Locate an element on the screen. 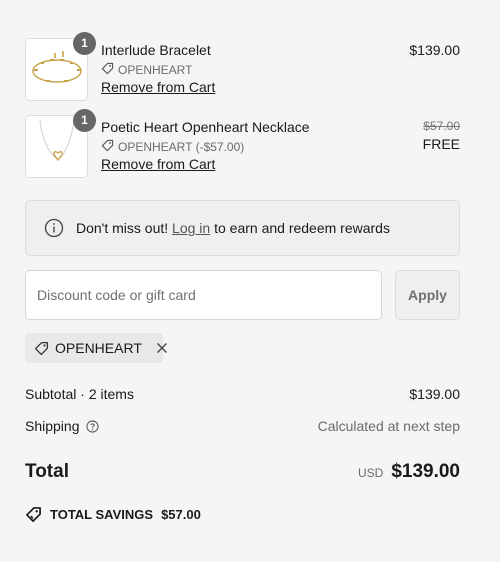  savings-value: $57.00 is located at coordinates (181, 514).